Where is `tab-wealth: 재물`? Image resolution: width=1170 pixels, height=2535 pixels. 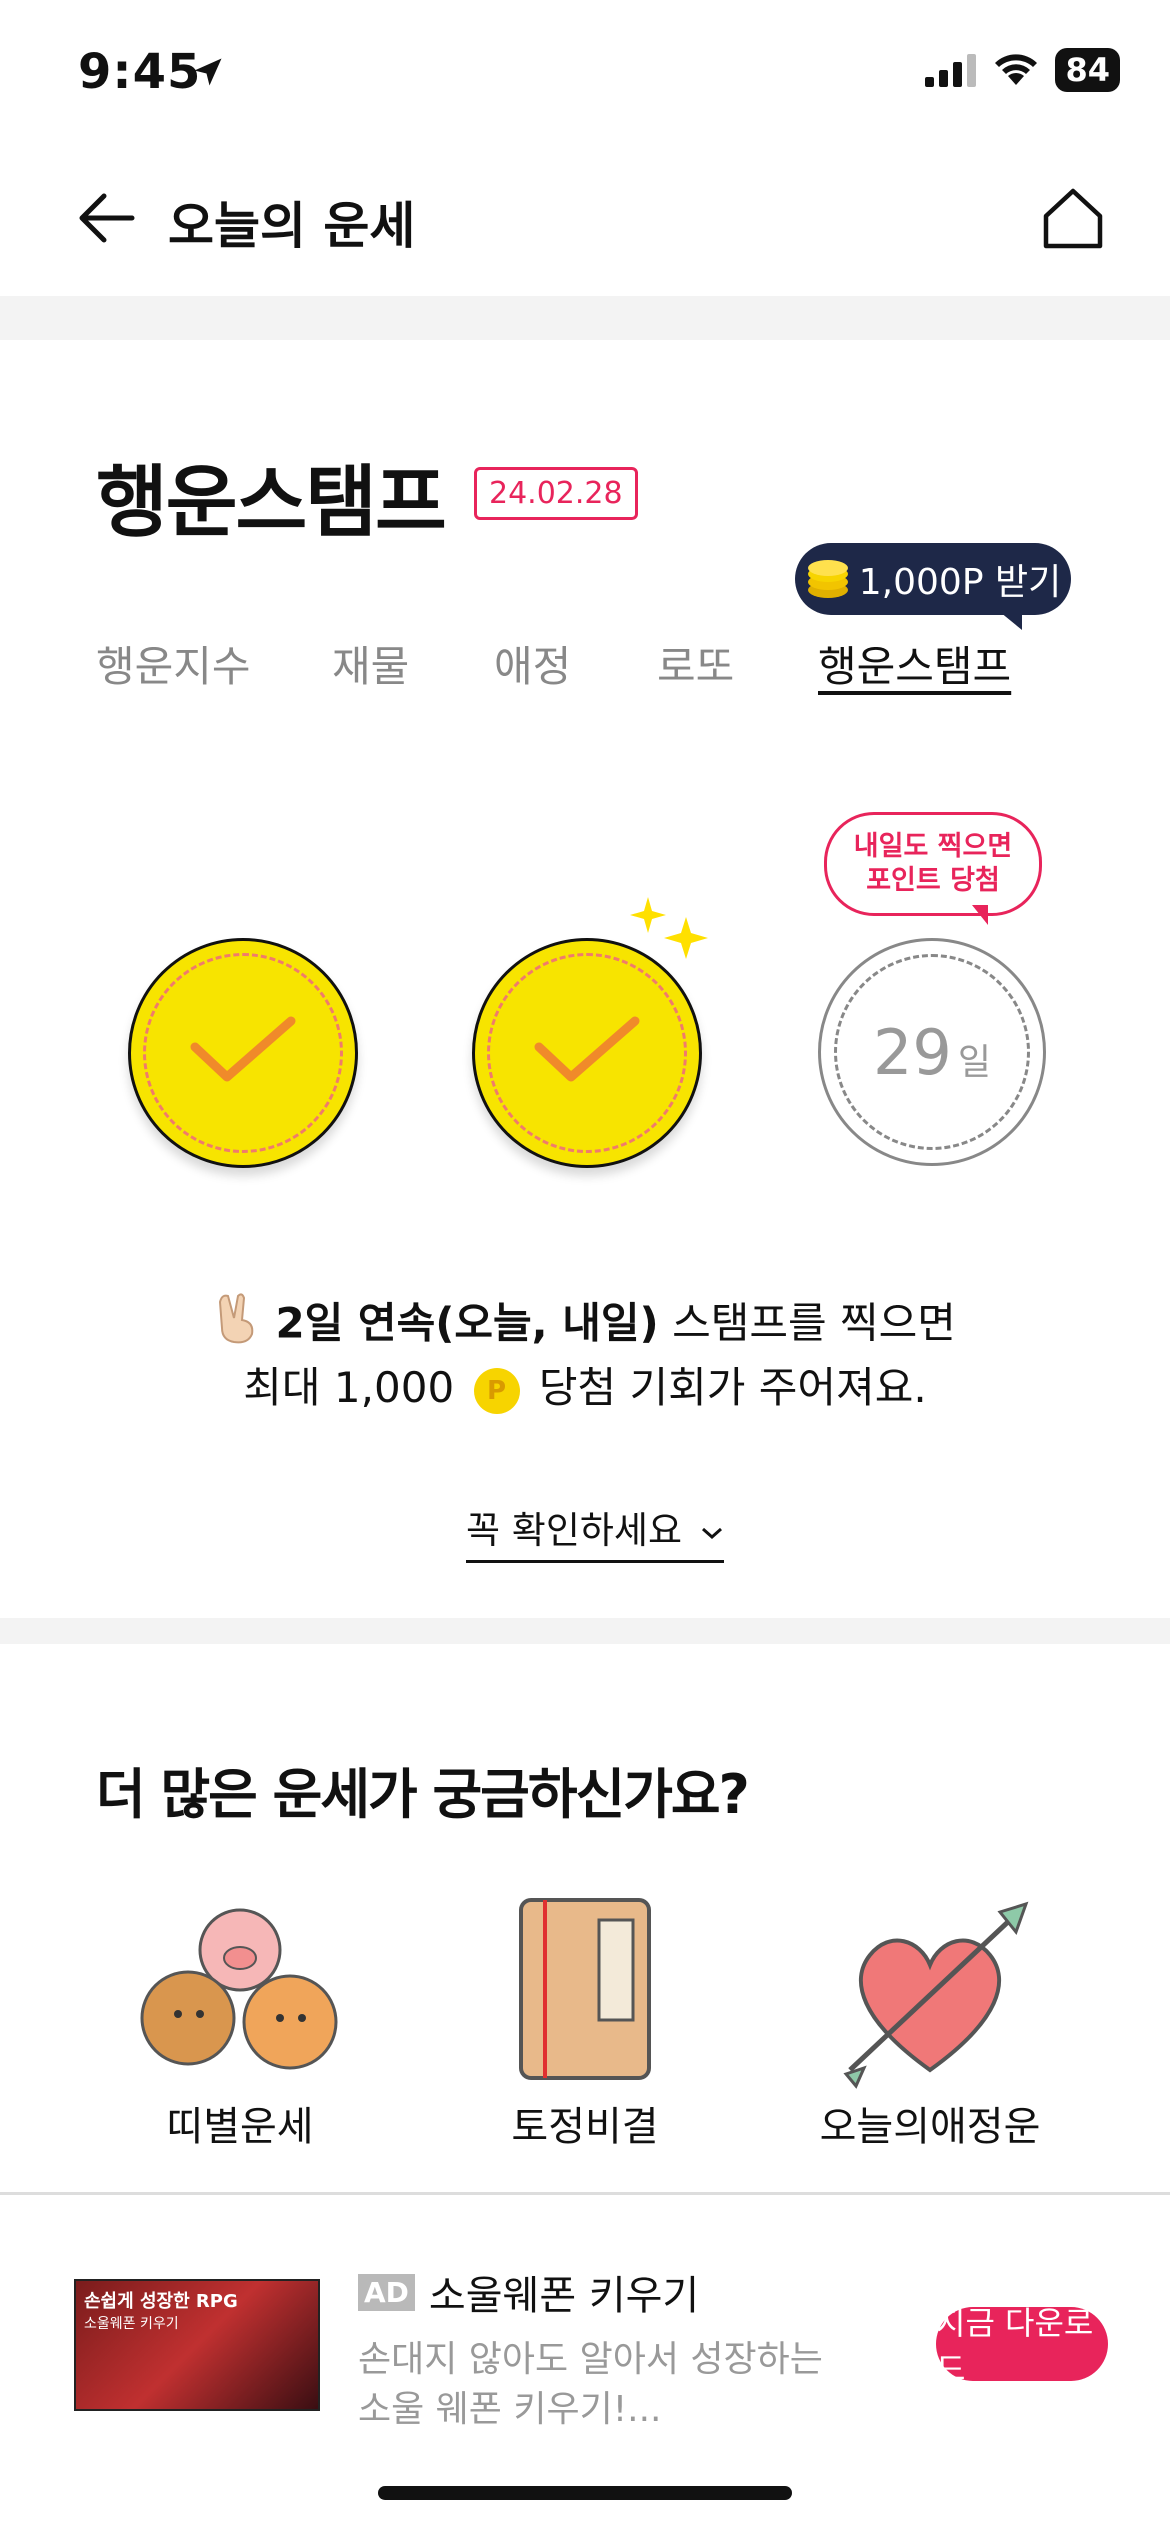 tab-wealth: 재물 is located at coordinates (370, 663).